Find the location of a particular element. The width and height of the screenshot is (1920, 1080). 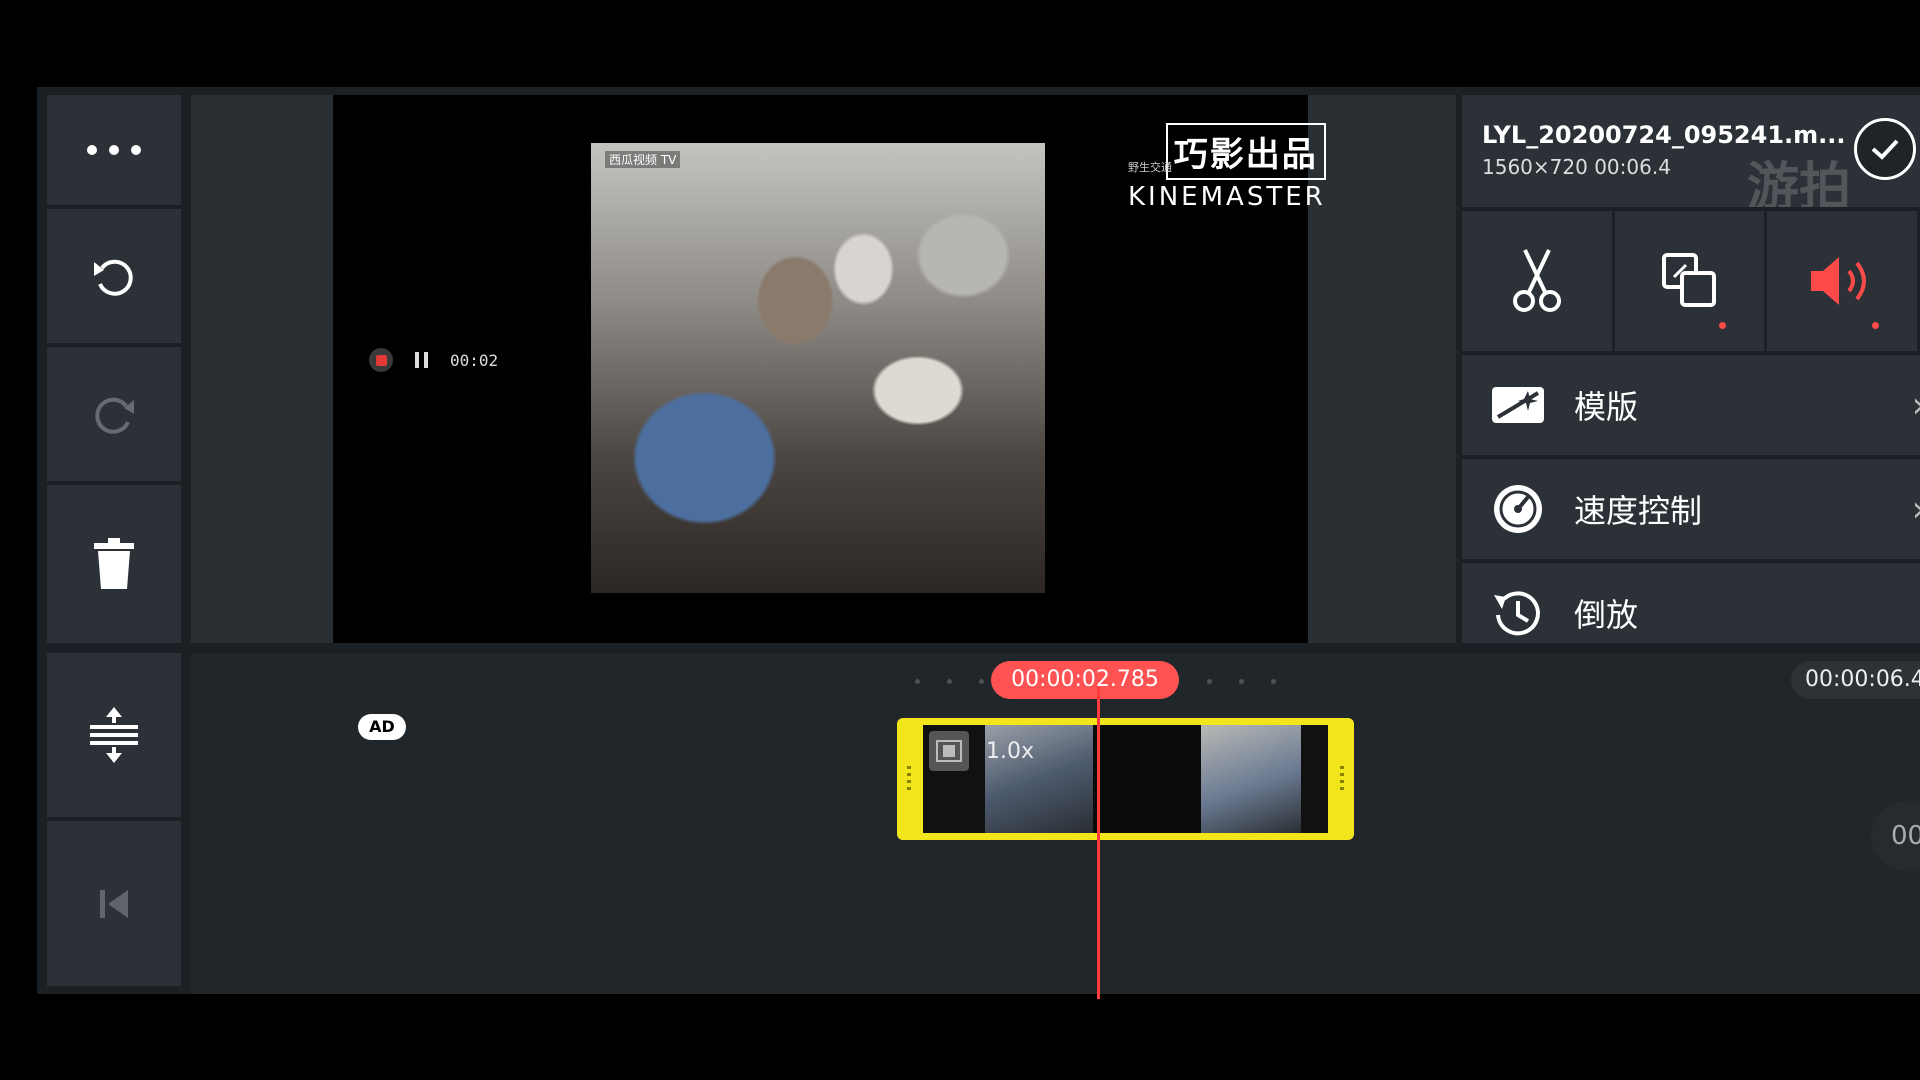

clip-info: 1560×720 00:06.4 is located at coordinates (1576, 167).